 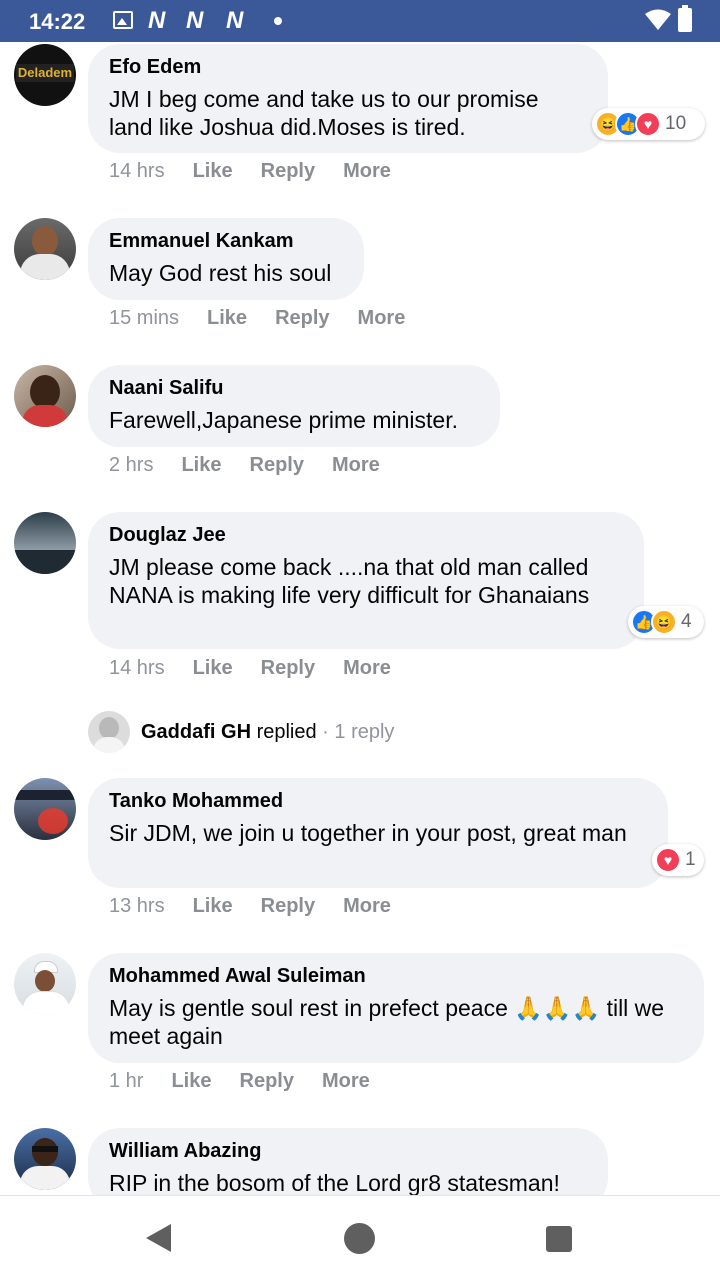 I want to click on comment-bubble: Emmanuel Kankam May God rest his soul, so click(x=226, y=259).